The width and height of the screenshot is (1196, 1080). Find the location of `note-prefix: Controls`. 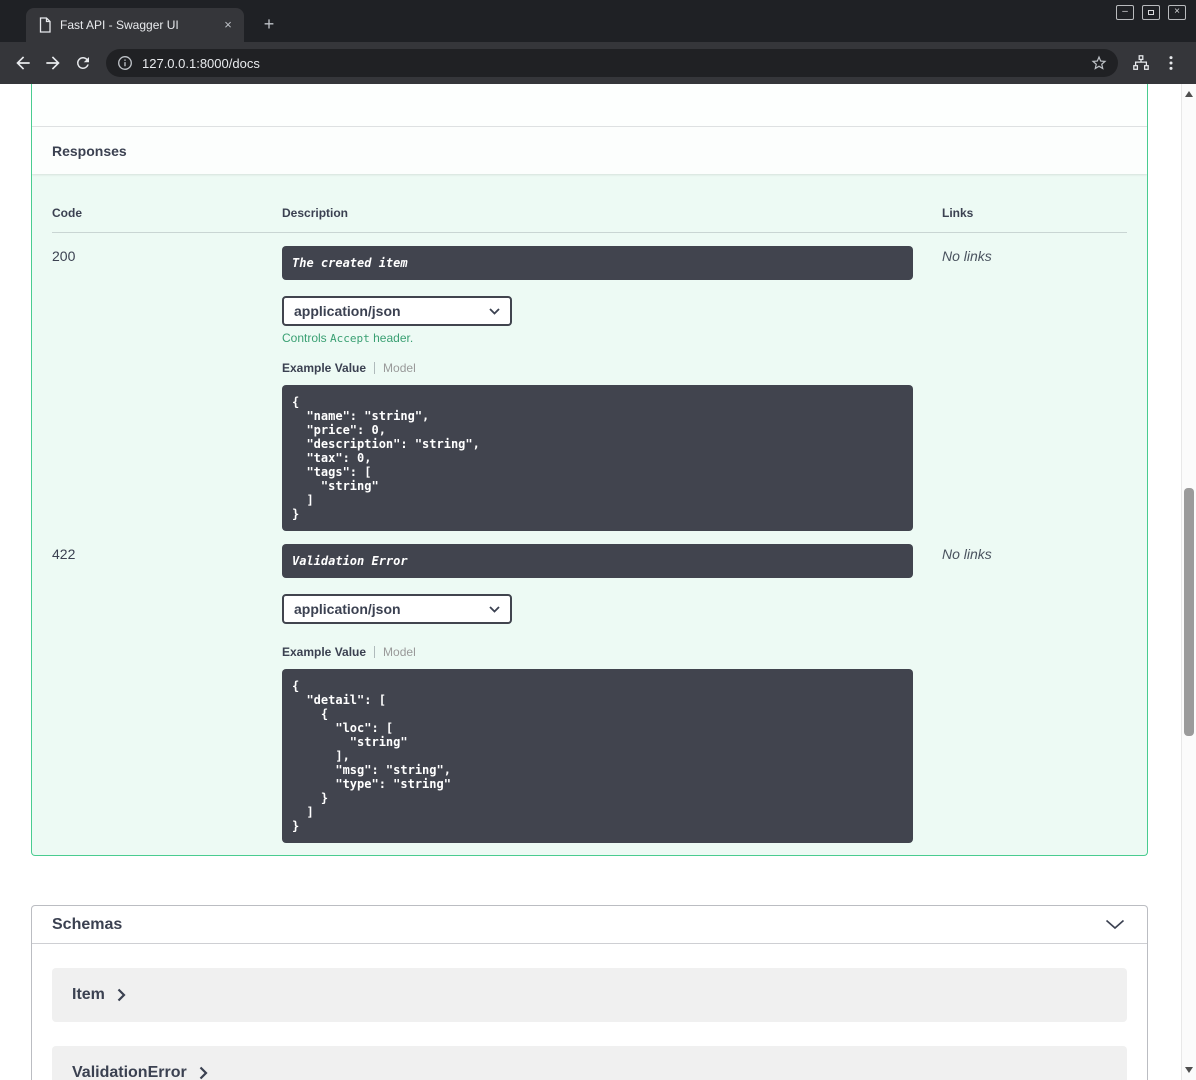

note-prefix: Controls is located at coordinates (304, 338).